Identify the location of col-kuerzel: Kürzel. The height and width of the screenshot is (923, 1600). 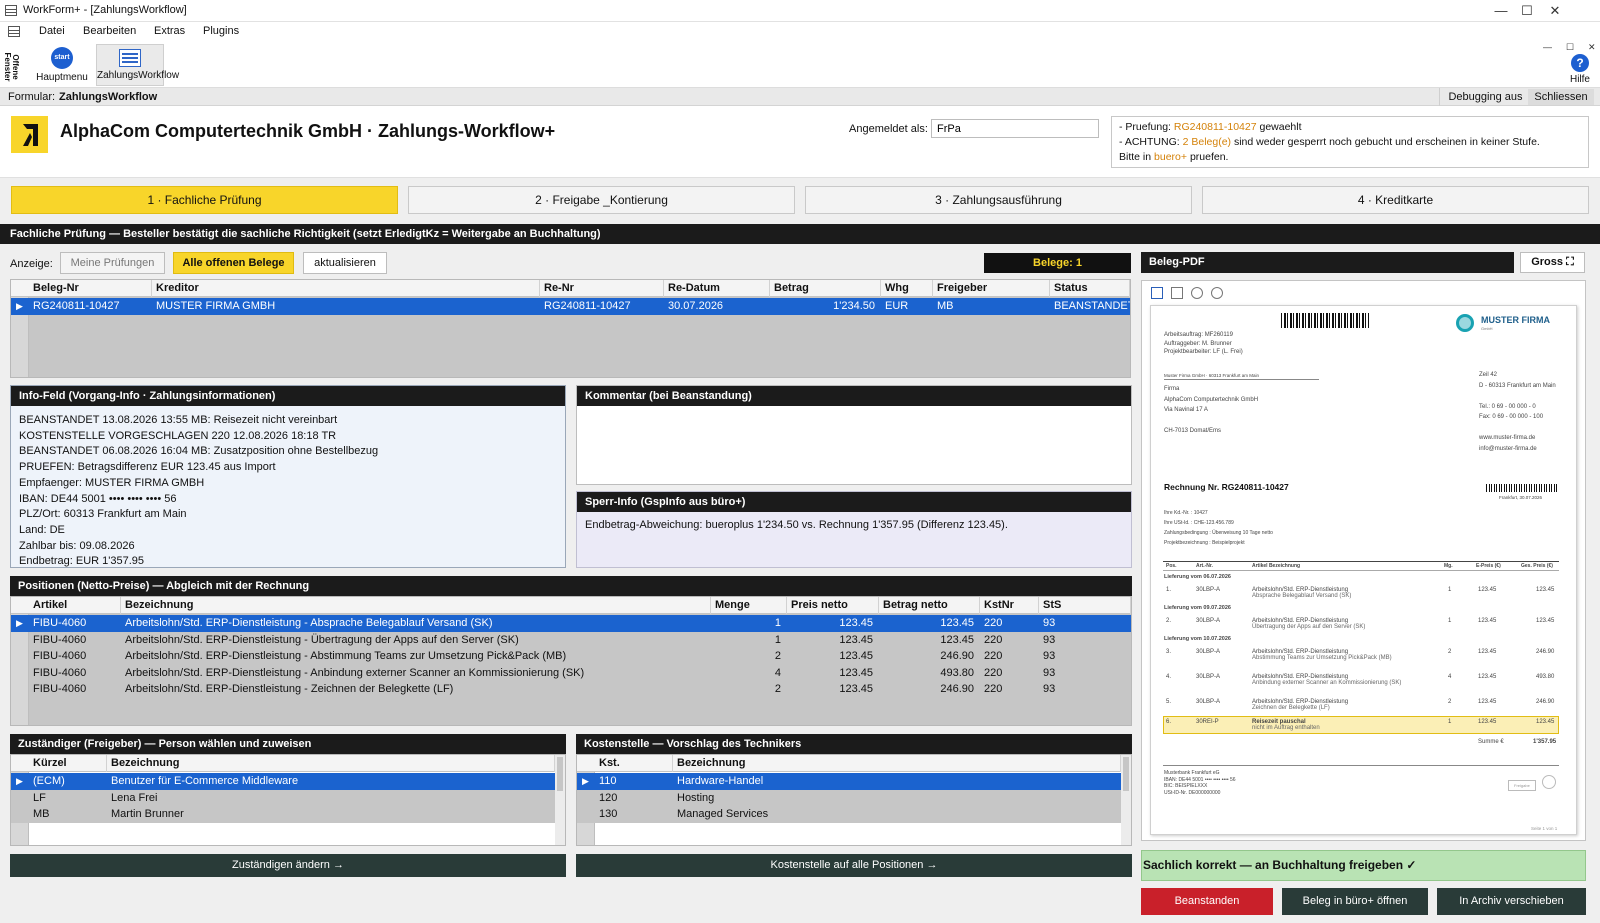
(68, 763).